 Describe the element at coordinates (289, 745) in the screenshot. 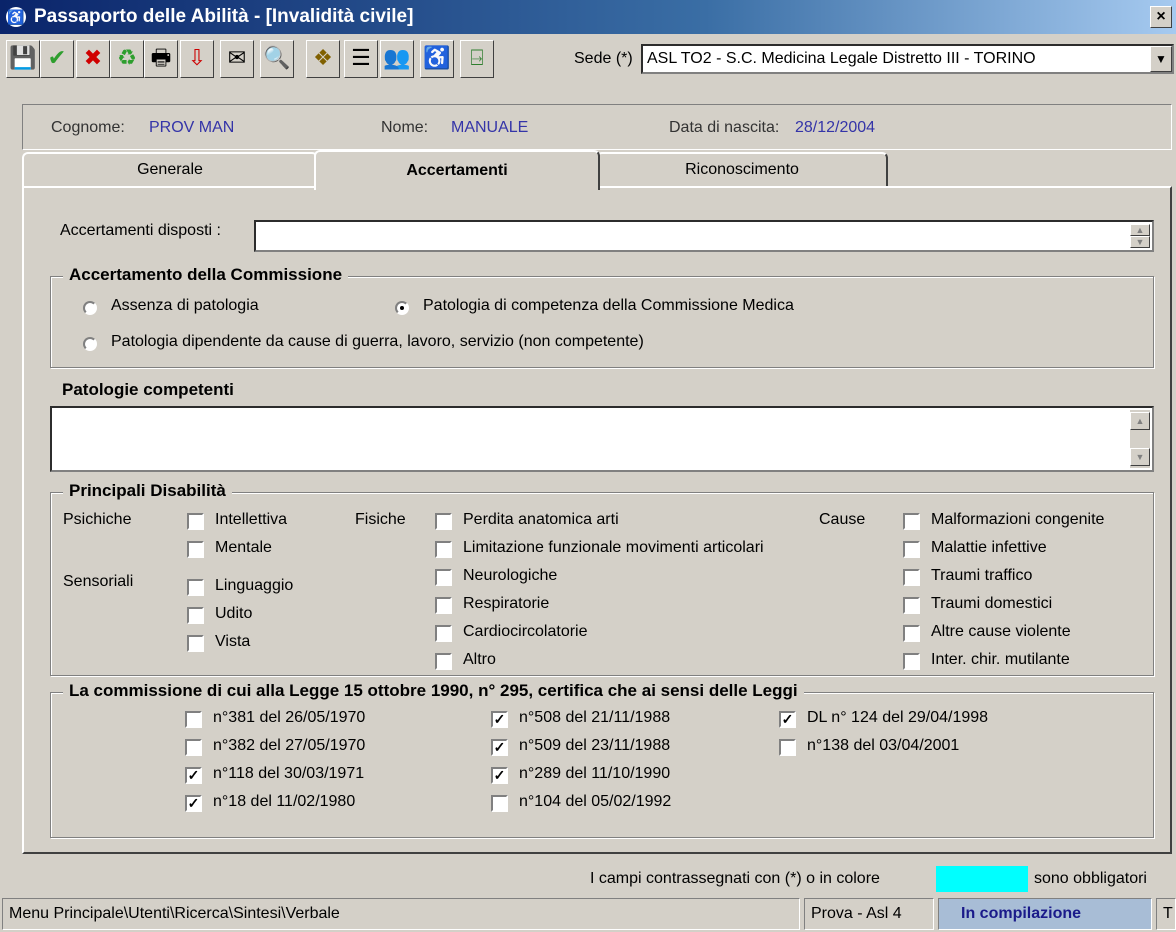

I see `legge-label: n°382 del 27/05/1970` at that location.